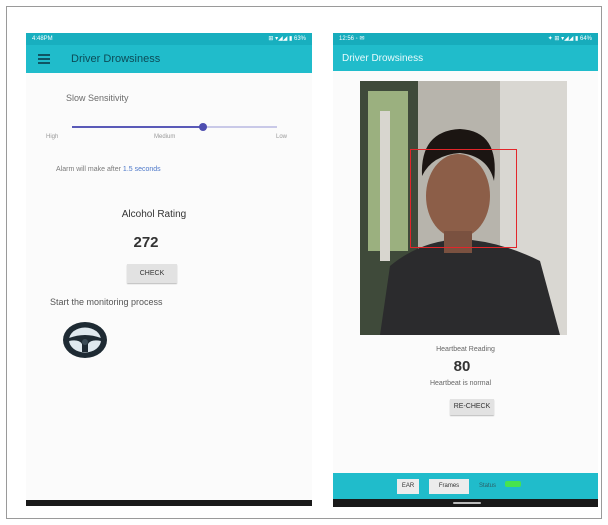 This screenshot has width=608, height=525. Describe the element at coordinates (85, 340) in the screenshot. I see `steering-wheel-icon` at that location.